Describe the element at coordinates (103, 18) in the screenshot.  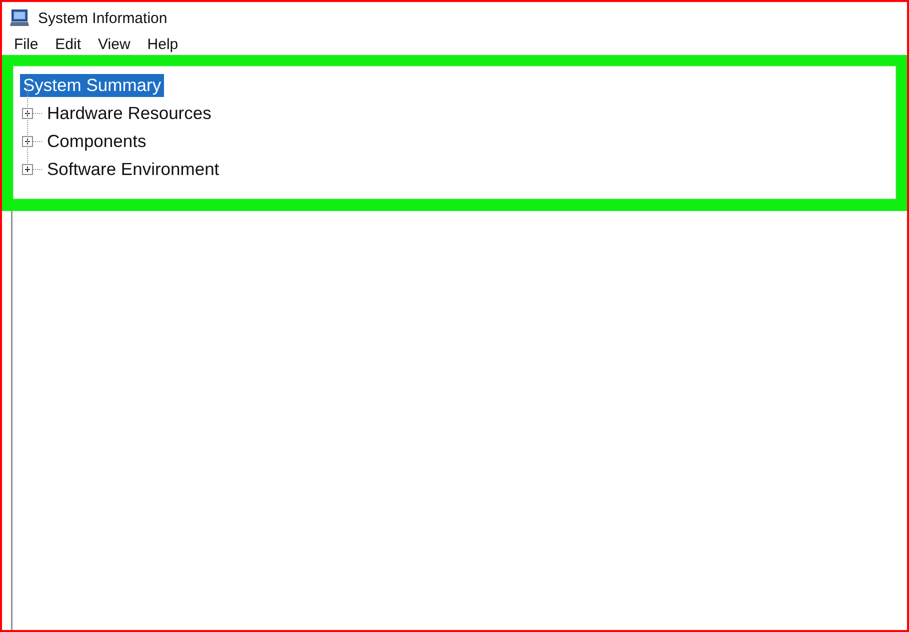
I see `window-title: System Information` at that location.